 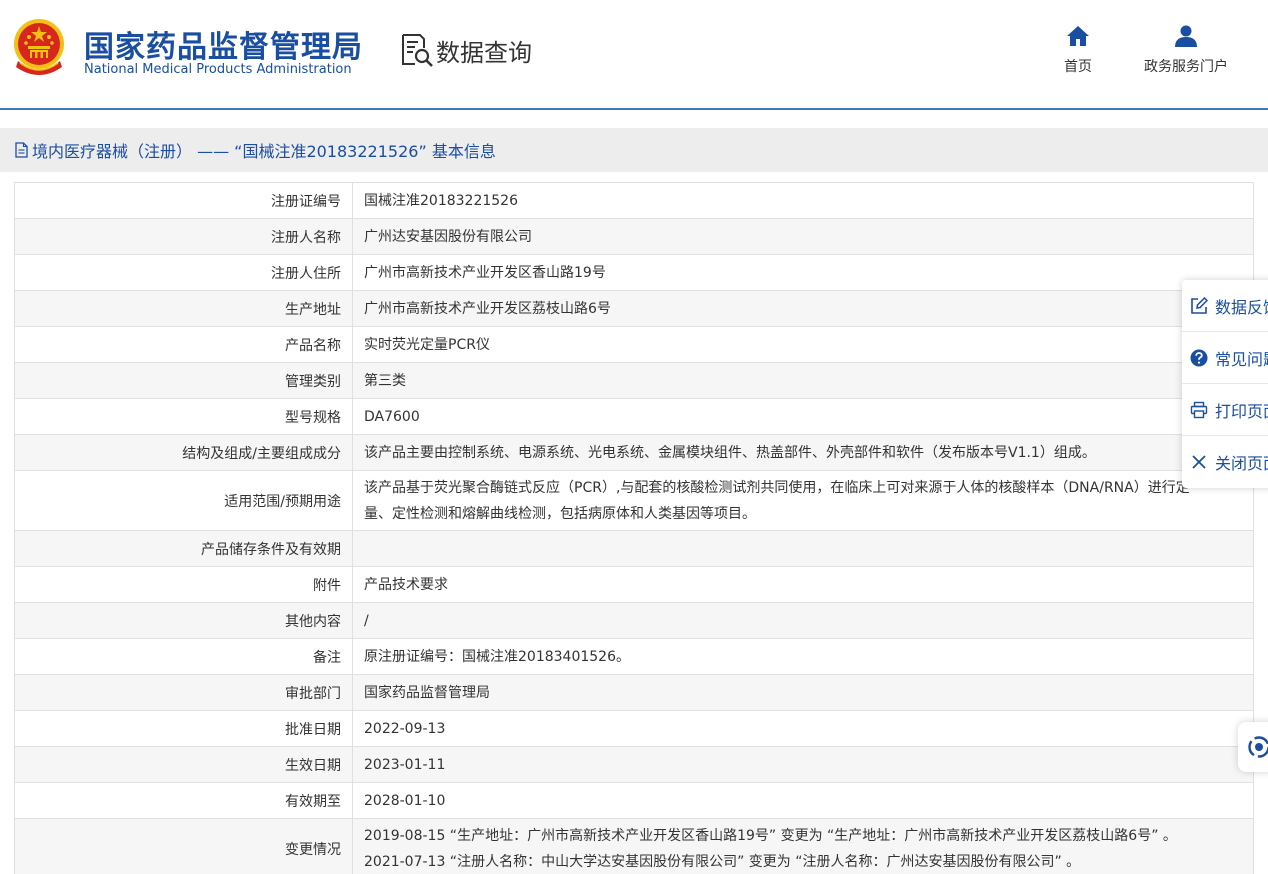 I want to click on print-button: 打印页面, so click(x=1225, y=410).